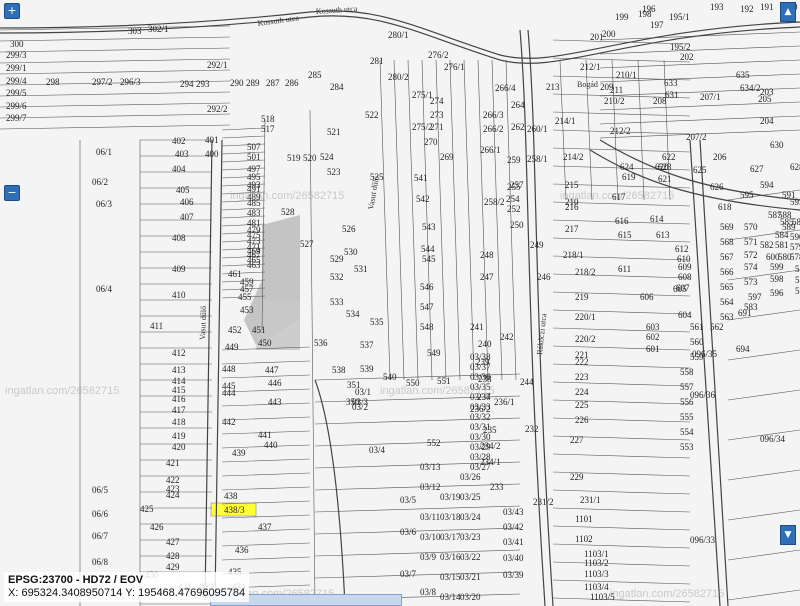  Describe the element at coordinates (705, 354) in the screenshot. I see `parcel-label: 096/35` at that location.